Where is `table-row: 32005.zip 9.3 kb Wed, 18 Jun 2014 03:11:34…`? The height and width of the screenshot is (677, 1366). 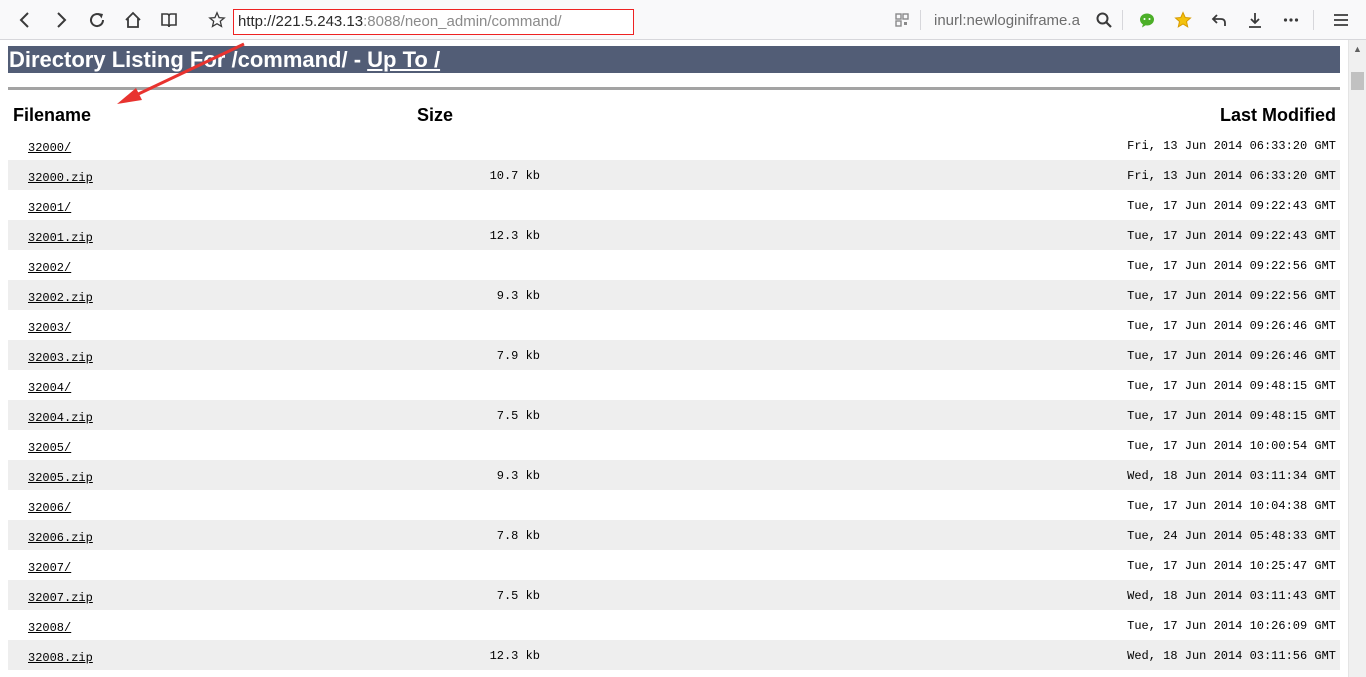 table-row: 32005.zip 9.3 kb Wed, 18 Jun 2014 03:11:34… is located at coordinates (674, 475).